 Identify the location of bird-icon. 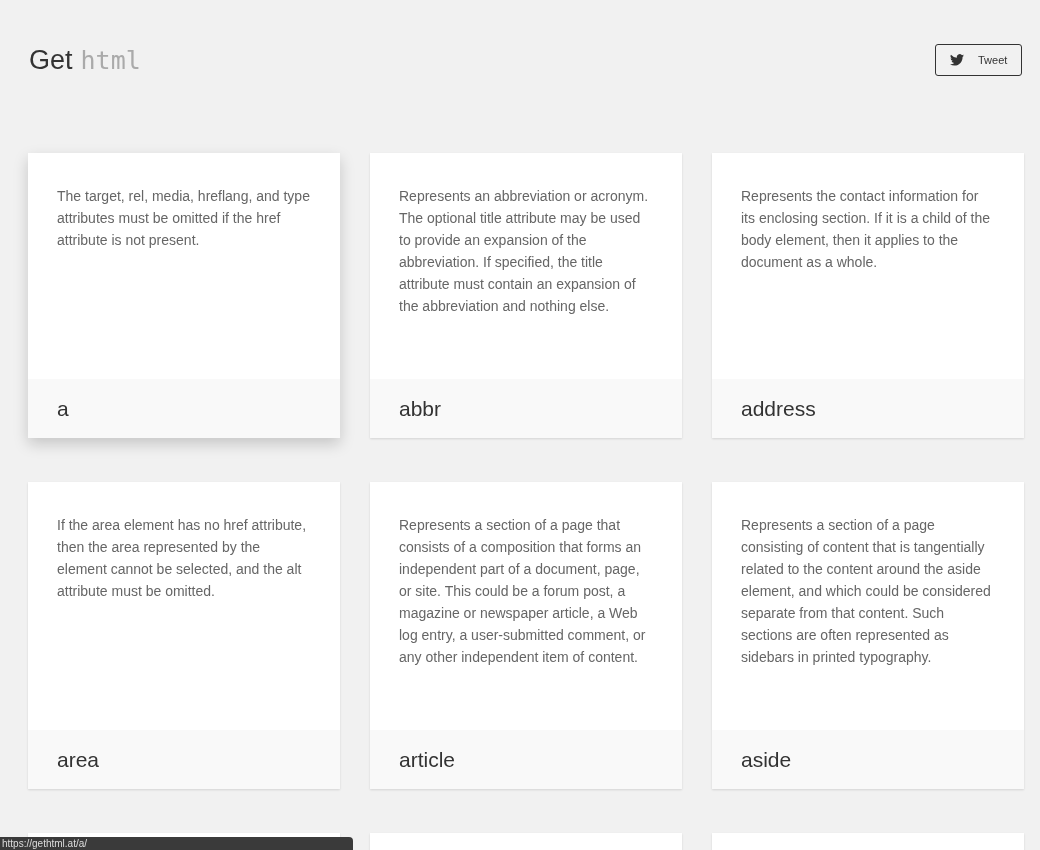
(957, 60).